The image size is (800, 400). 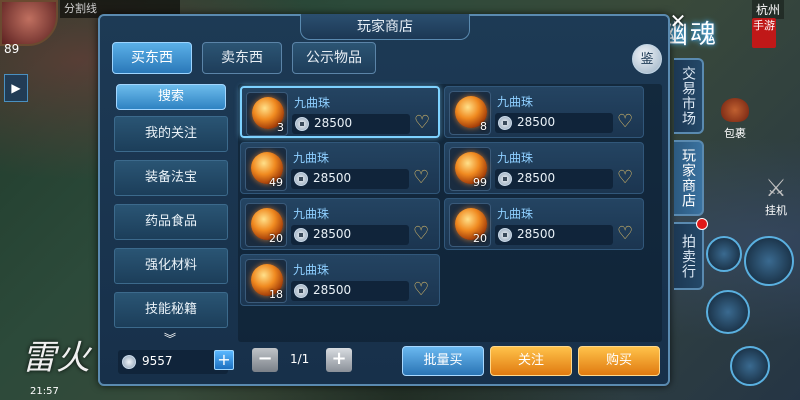 What do you see at coordinates (544, 168) in the screenshot?
I see `item-slot: 99 九曲珠 28500 ♡` at bounding box center [544, 168].